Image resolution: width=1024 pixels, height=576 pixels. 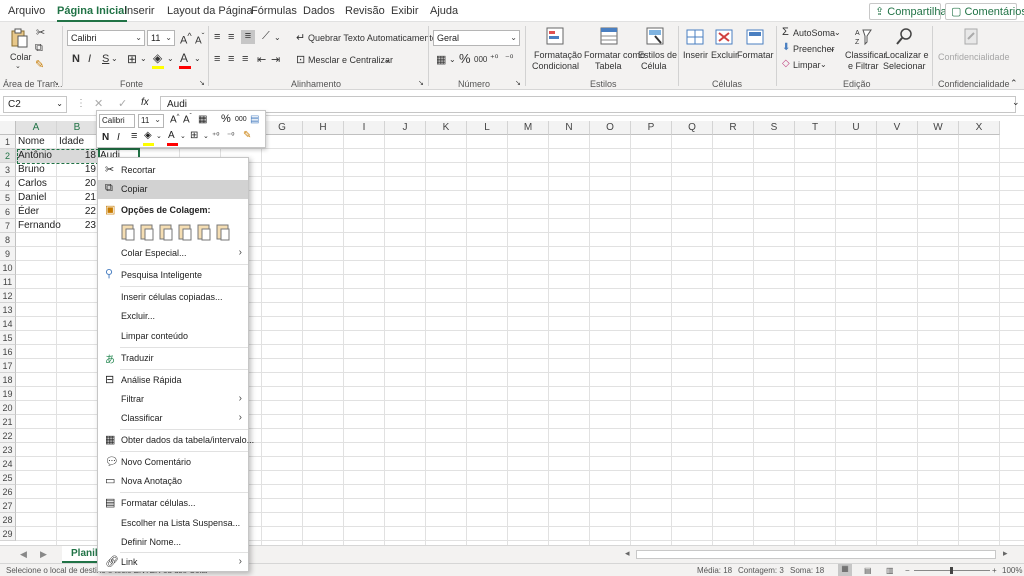 What do you see at coordinates (105, 137) in the screenshot?
I see `mini-bold-button: N` at bounding box center [105, 137].